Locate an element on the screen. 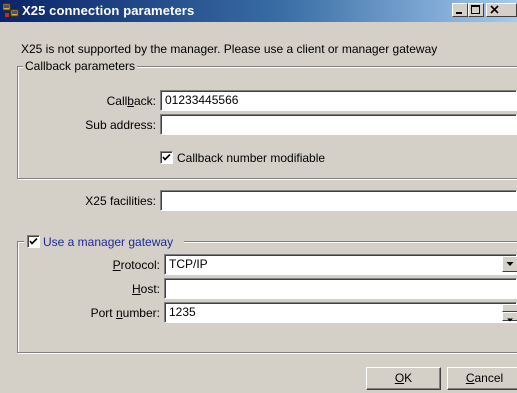  use-gateway-checkbox is located at coordinates (33, 241).